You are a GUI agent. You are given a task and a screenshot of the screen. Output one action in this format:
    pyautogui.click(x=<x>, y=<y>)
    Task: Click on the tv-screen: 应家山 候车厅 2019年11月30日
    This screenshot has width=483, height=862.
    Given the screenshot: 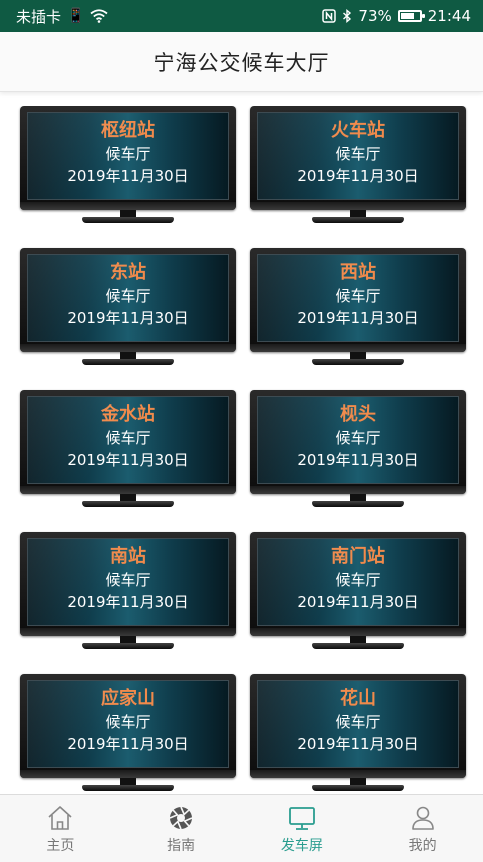 What is the action you would take?
    pyautogui.click(x=128, y=724)
    